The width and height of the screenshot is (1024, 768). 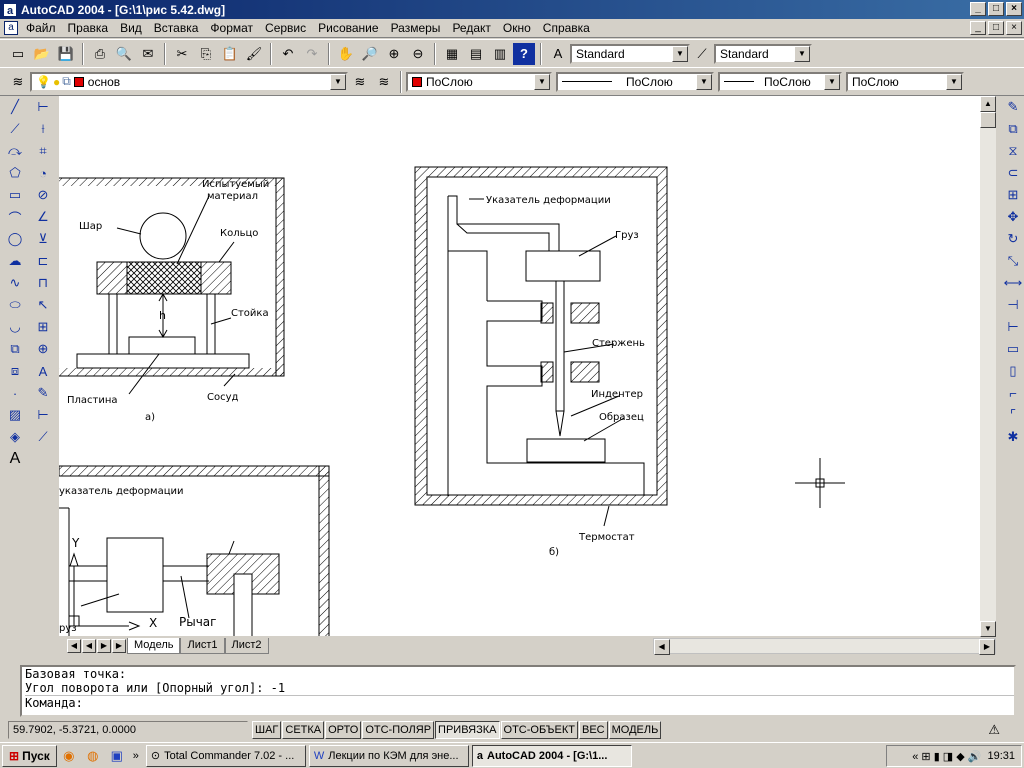 What do you see at coordinates (18, 54) in the screenshot?
I see `new-icon: ▭` at bounding box center [18, 54].